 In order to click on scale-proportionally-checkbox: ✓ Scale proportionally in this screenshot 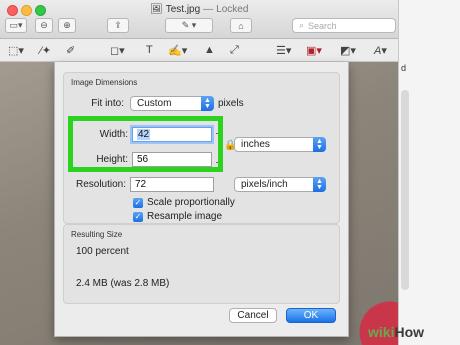, I will do `click(184, 202)`.